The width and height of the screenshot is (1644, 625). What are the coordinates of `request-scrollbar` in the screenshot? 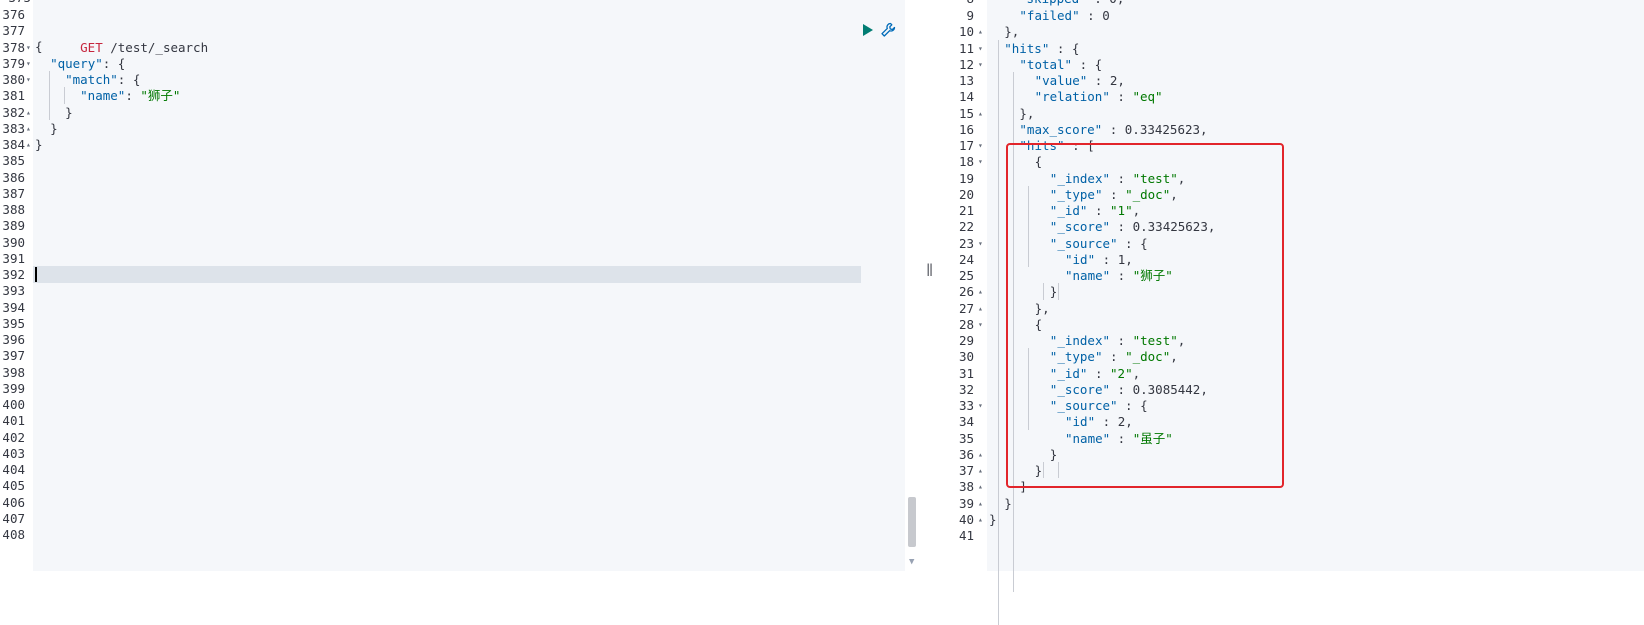 It's located at (912, 285).